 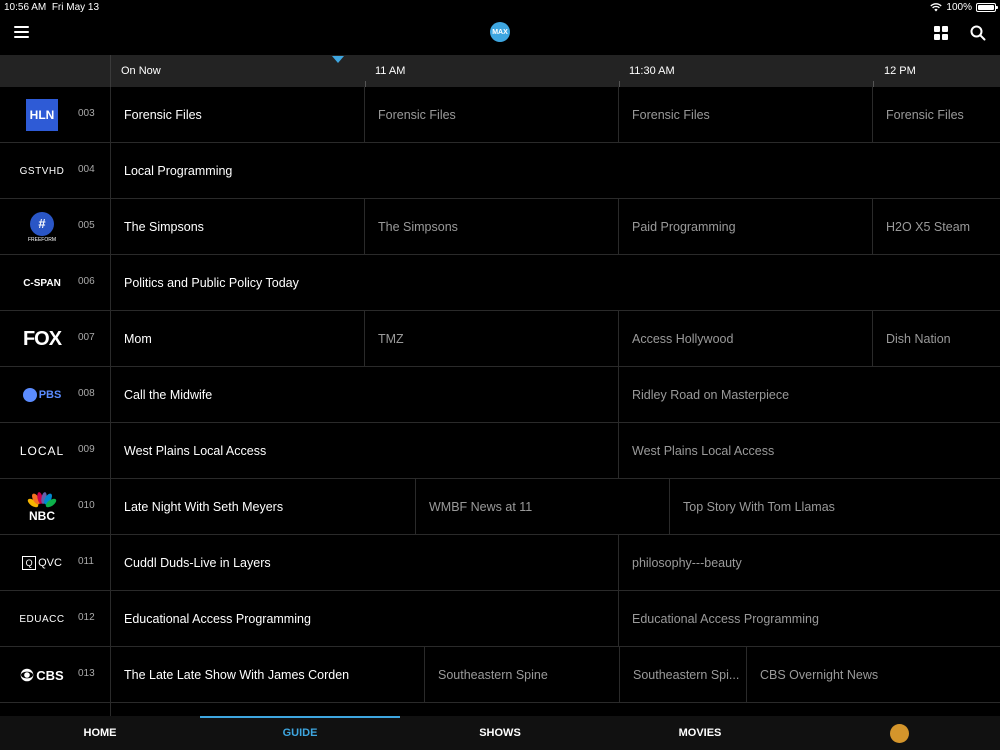 What do you see at coordinates (543, 507) in the screenshot?
I see `program-cell: WMBF News at 11` at bounding box center [543, 507].